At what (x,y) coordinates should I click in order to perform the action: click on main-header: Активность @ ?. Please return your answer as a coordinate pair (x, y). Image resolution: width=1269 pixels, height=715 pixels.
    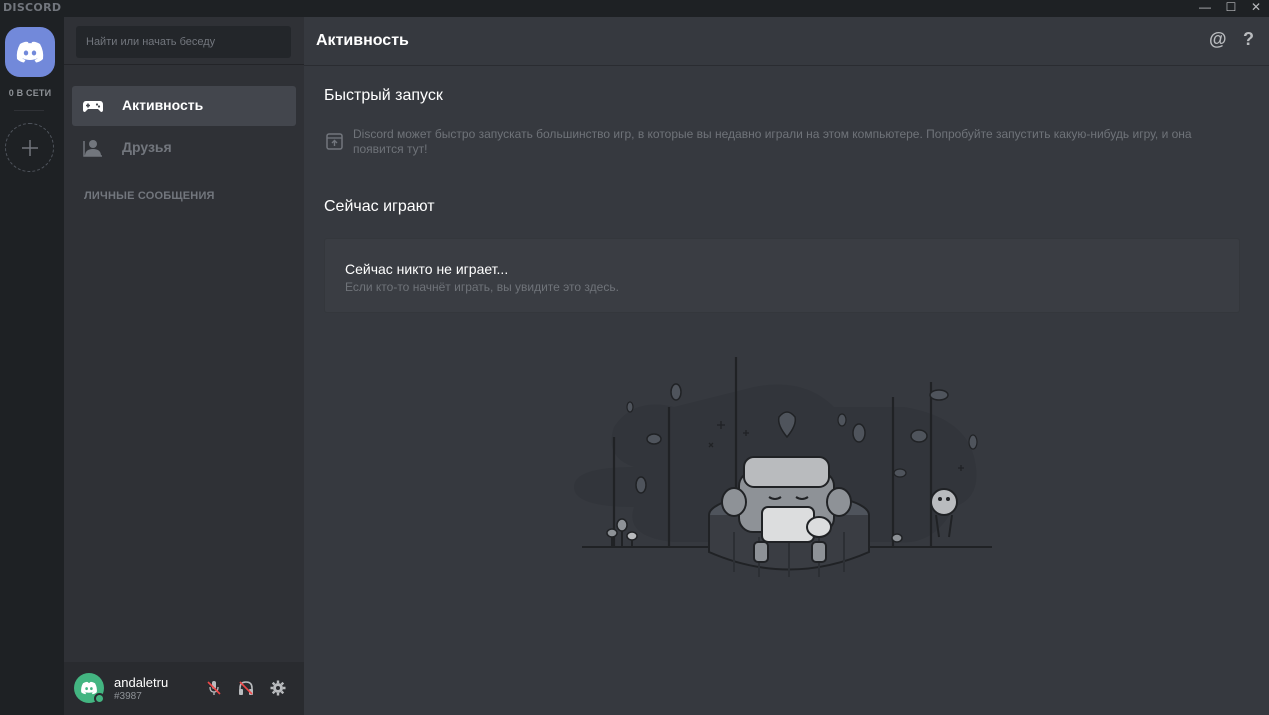
    Looking at the image, I should click on (786, 41).